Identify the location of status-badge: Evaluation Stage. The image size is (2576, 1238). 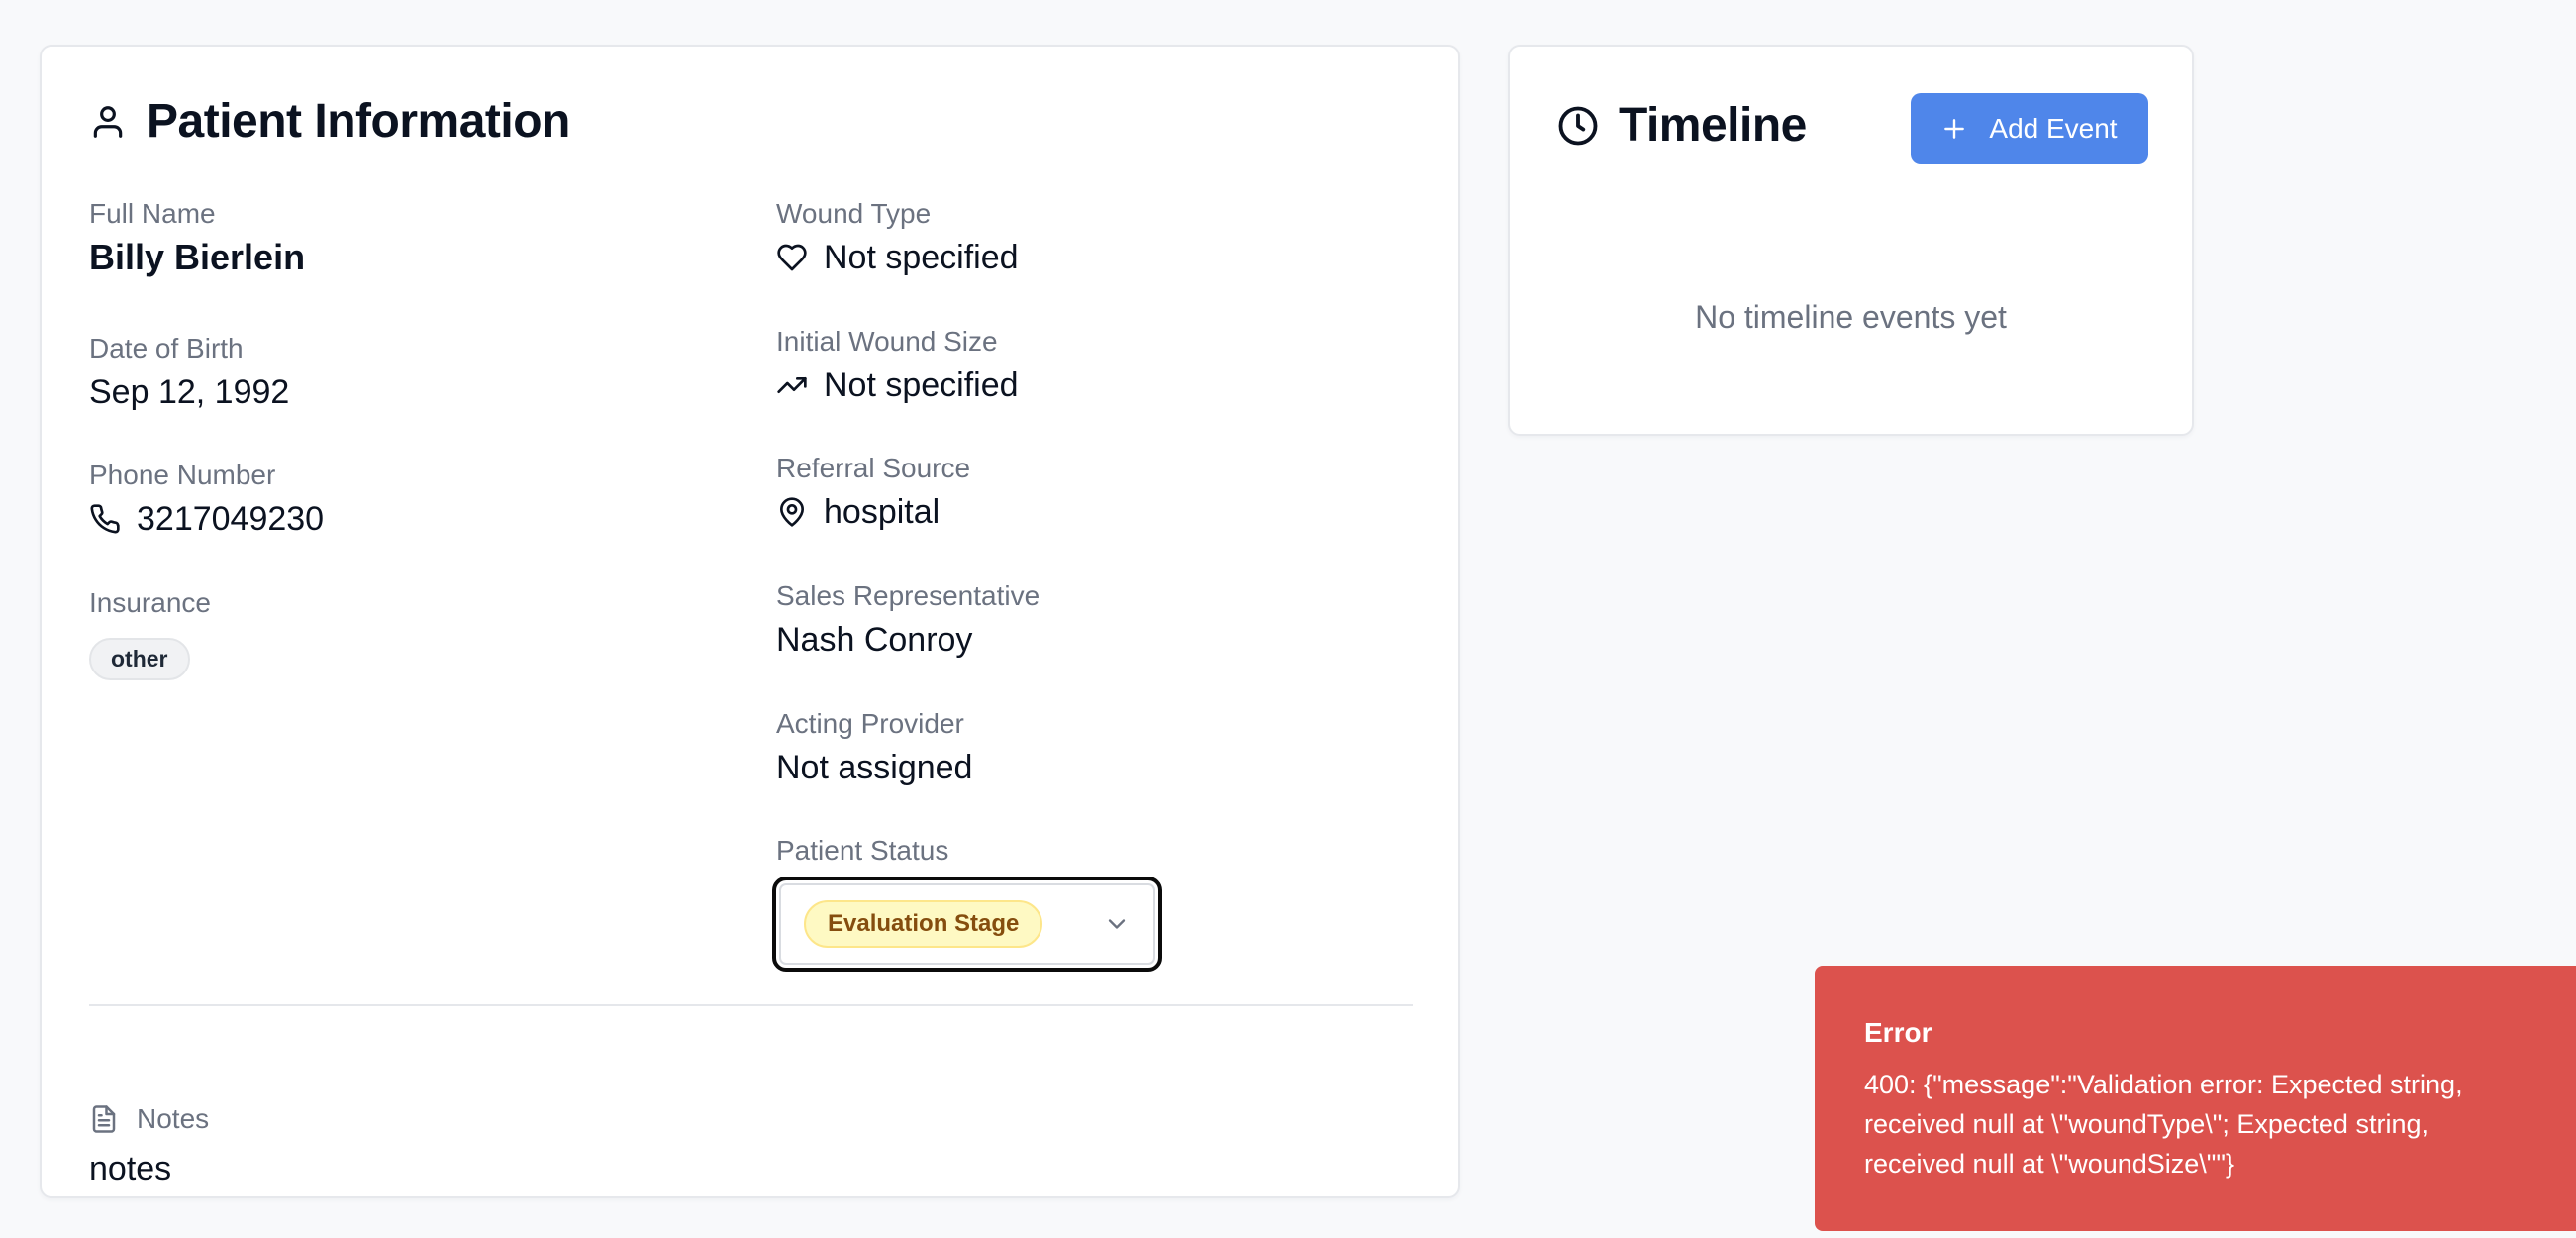
(924, 924).